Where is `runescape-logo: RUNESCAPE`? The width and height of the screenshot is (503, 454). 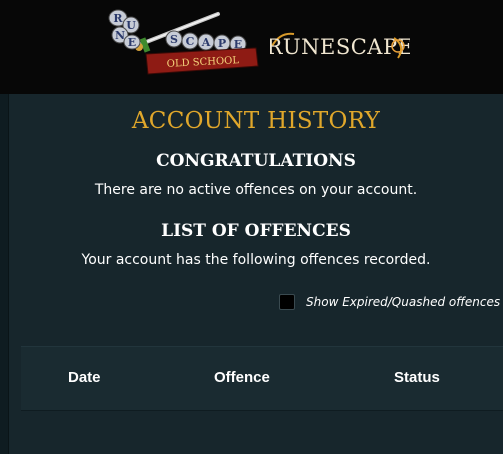
runescape-logo: RUNESCAPE is located at coordinates (340, 46).